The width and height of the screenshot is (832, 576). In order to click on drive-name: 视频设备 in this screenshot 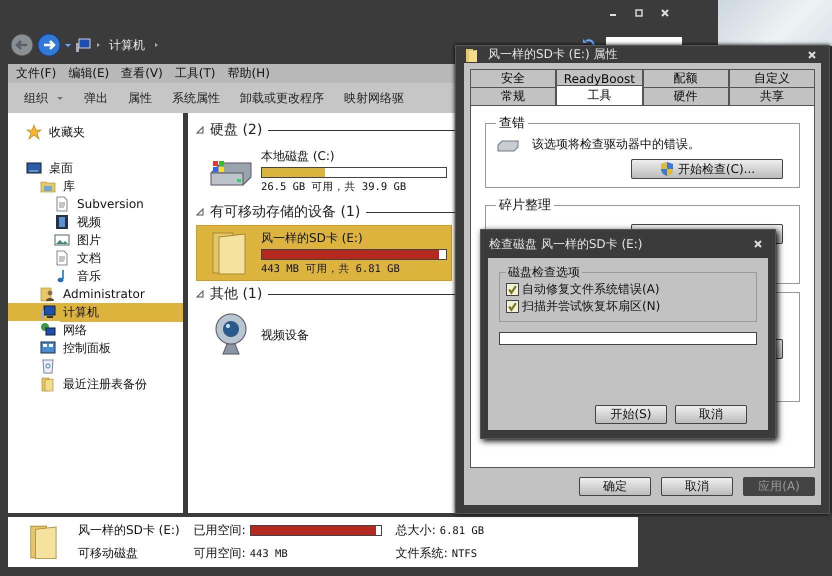, I will do `click(285, 335)`.